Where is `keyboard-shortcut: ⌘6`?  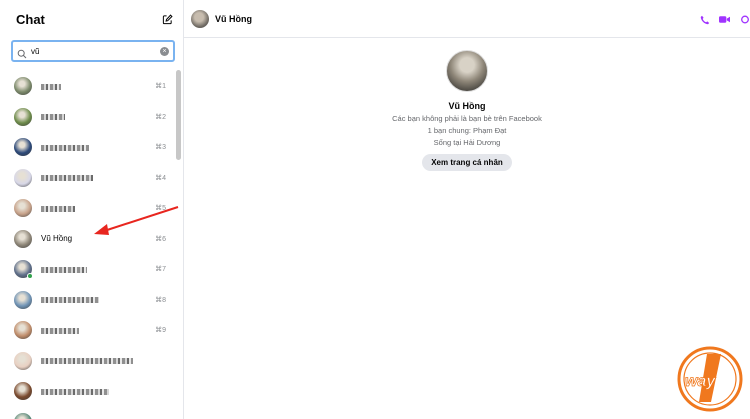
keyboard-shortcut: ⌘6 is located at coordinates (160, 239).